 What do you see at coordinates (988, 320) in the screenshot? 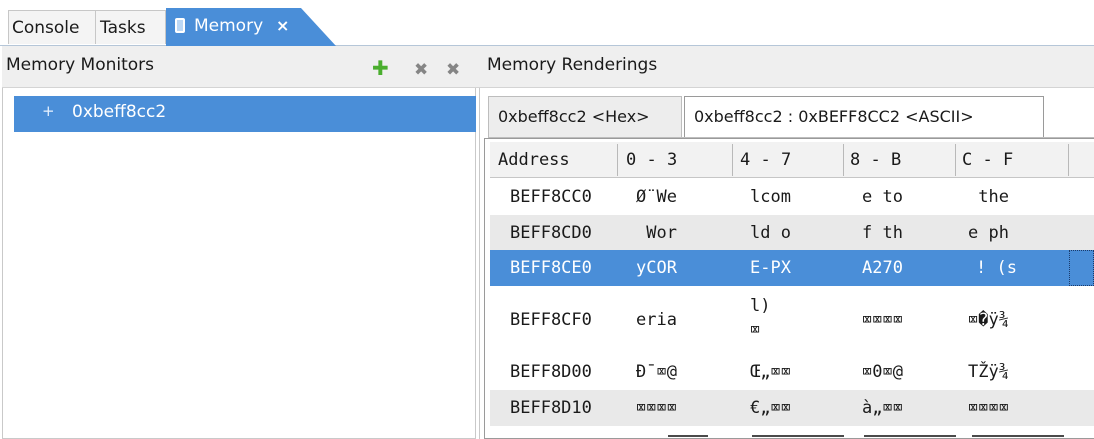
I see `cell-c-f: ⌧�ÿ¾` at bounding box center [988, 320].